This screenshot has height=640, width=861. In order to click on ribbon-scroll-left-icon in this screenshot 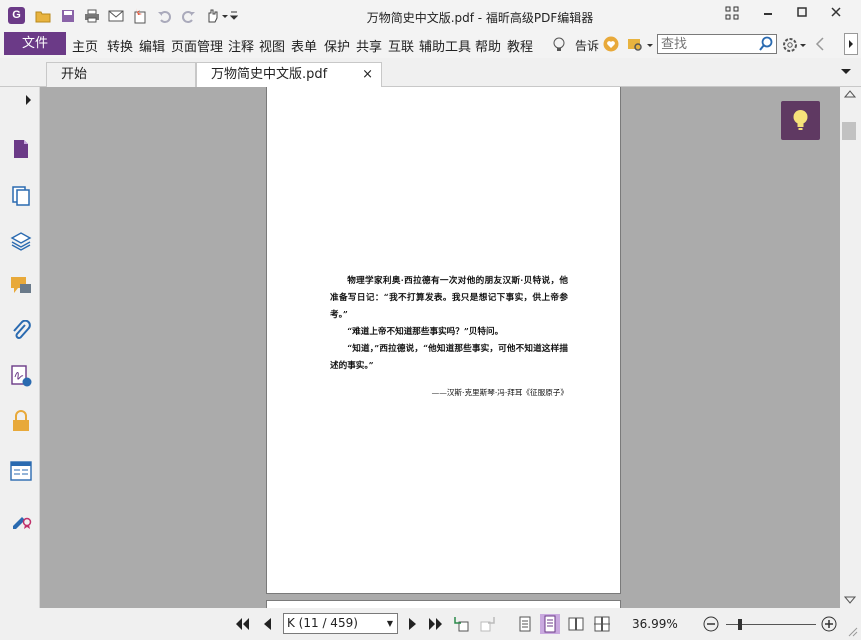, I will do `click(820, 44)`.